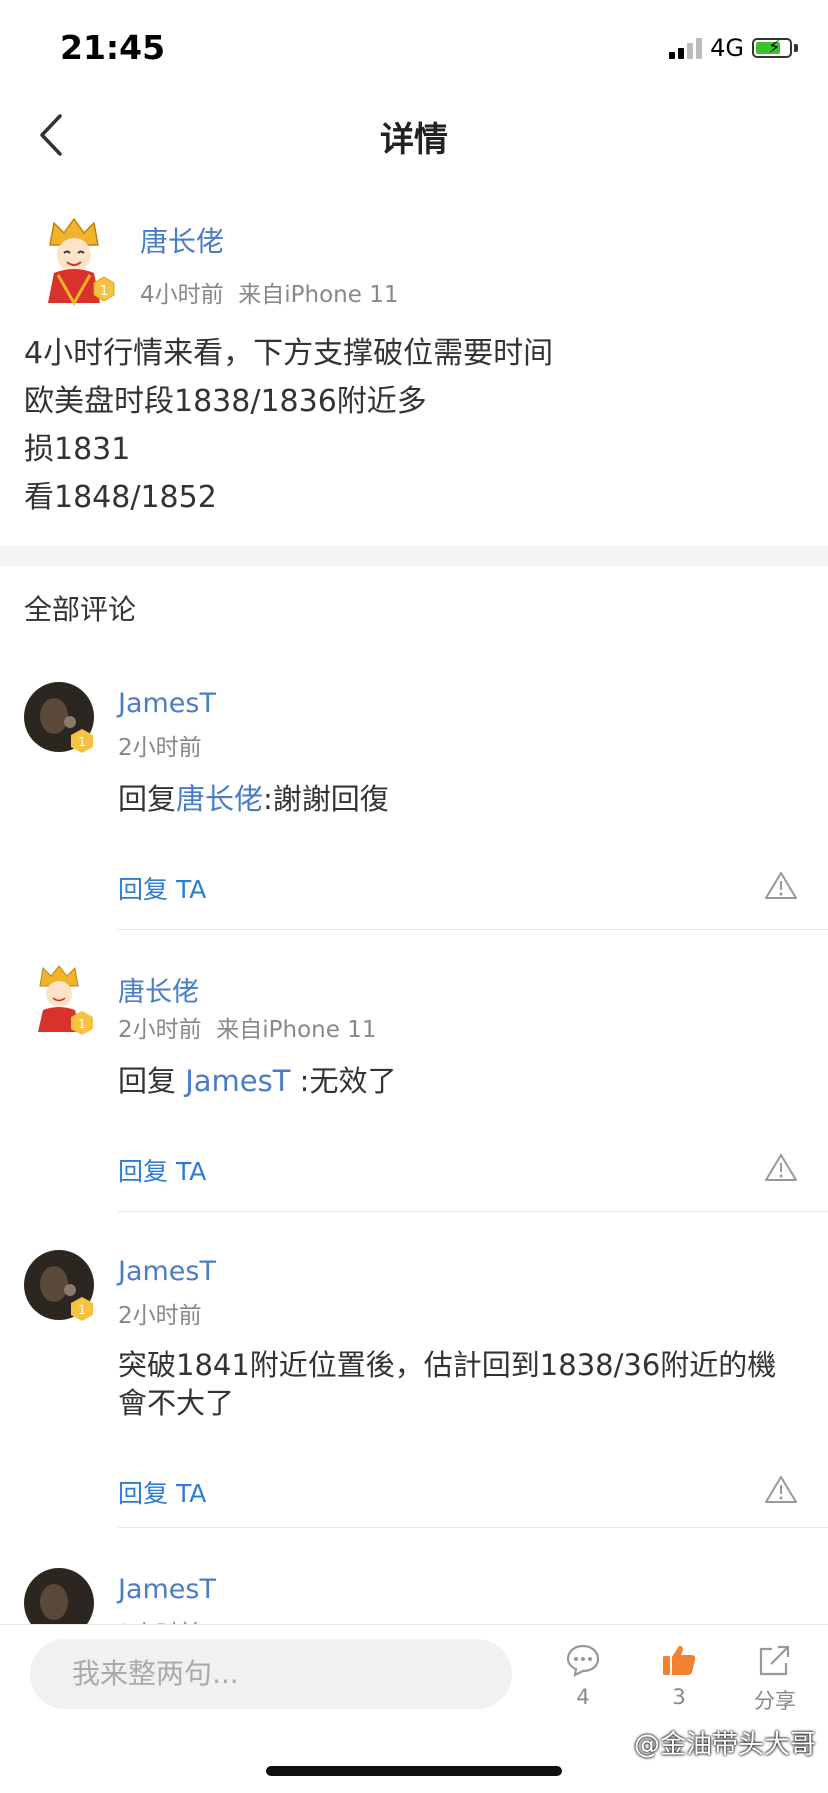  What do you see at coordinates (414, 556) in the screenshot?
I see `section-divider` at bounding box center [414, 556].